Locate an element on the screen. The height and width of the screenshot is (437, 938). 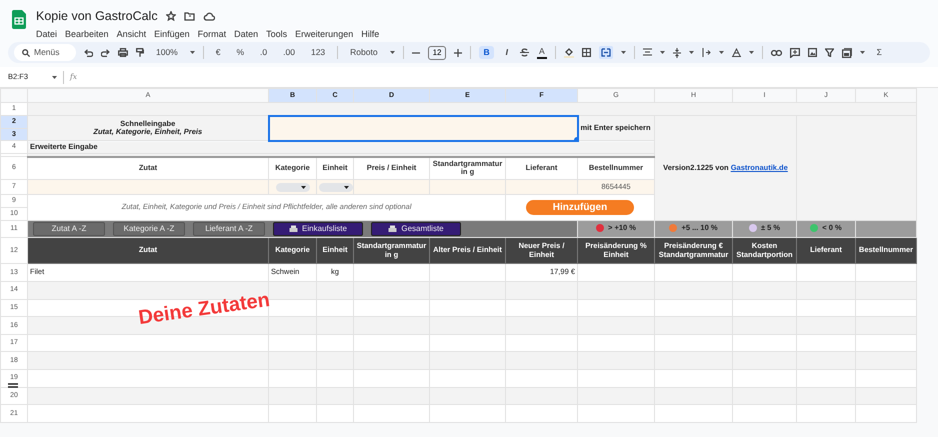
sum-button: Σ is located at coordinates (879, 52).